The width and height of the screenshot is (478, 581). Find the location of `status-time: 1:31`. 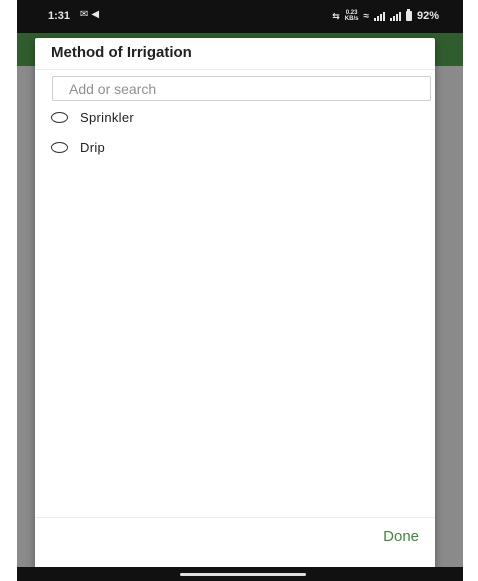

status-time: 1:31 is located at coordinates (59, 16).